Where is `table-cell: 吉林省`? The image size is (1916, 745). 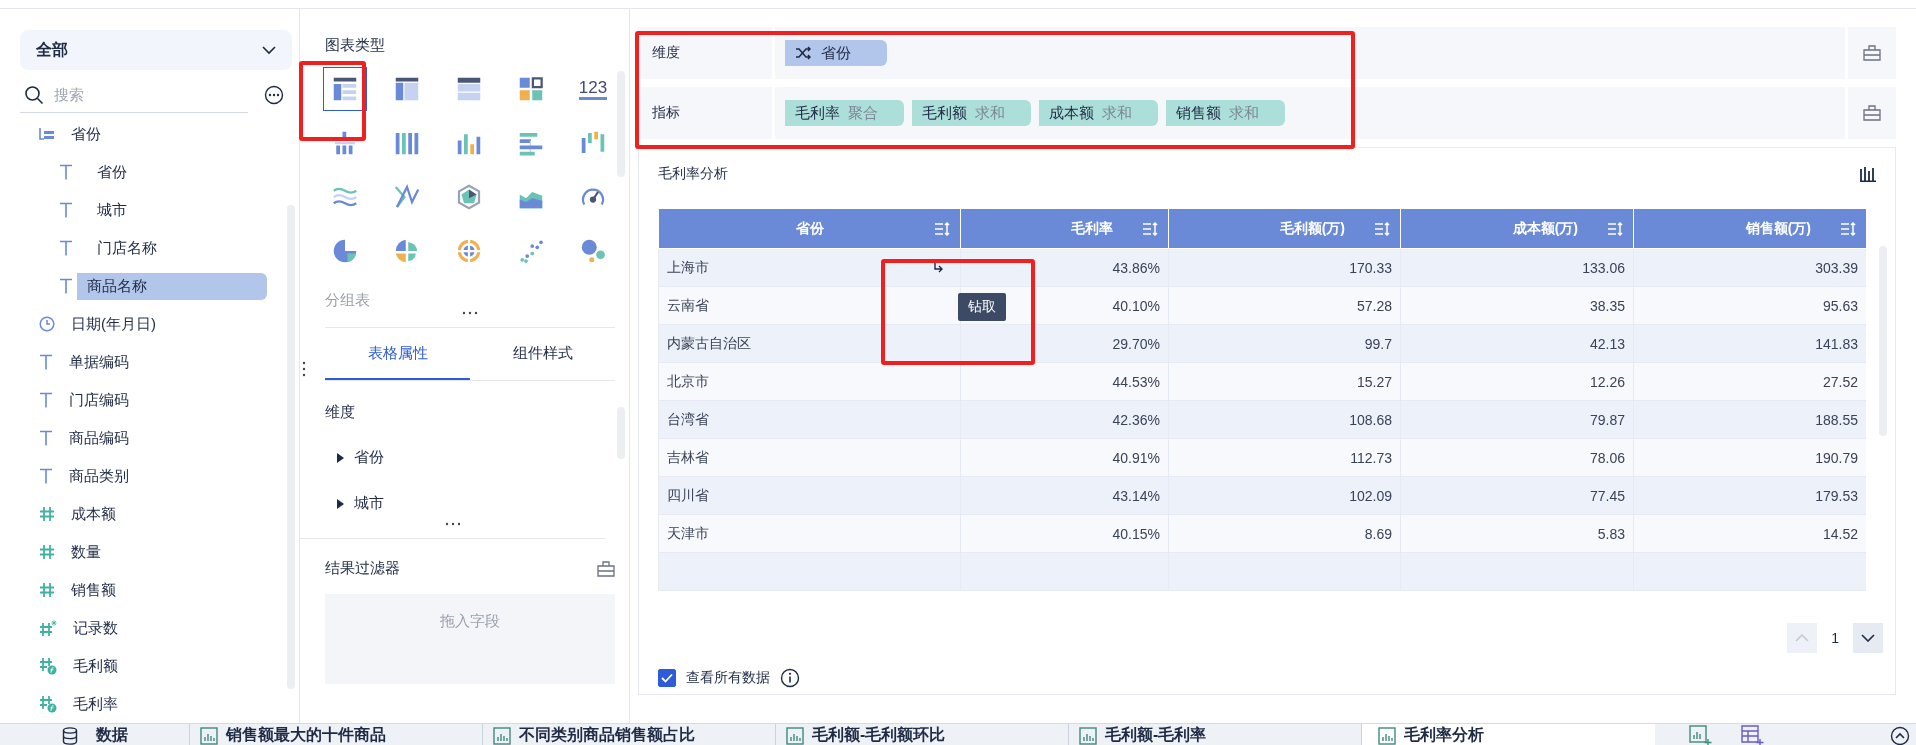 table-cell: 吉林省 is located at coordinates (688, 456).